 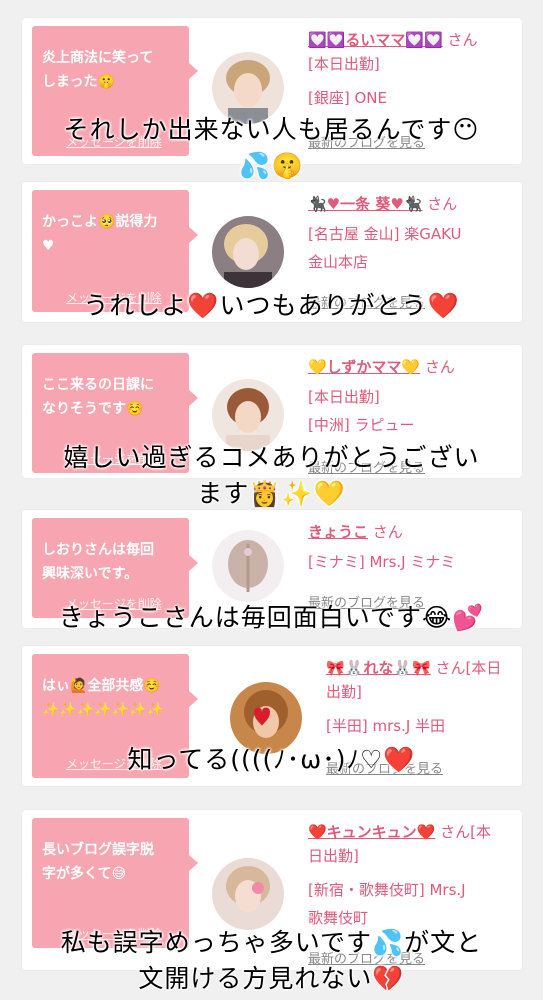 I want to click on user-name: 💛しずかママ💛 さん, so click(x=403, y=367).